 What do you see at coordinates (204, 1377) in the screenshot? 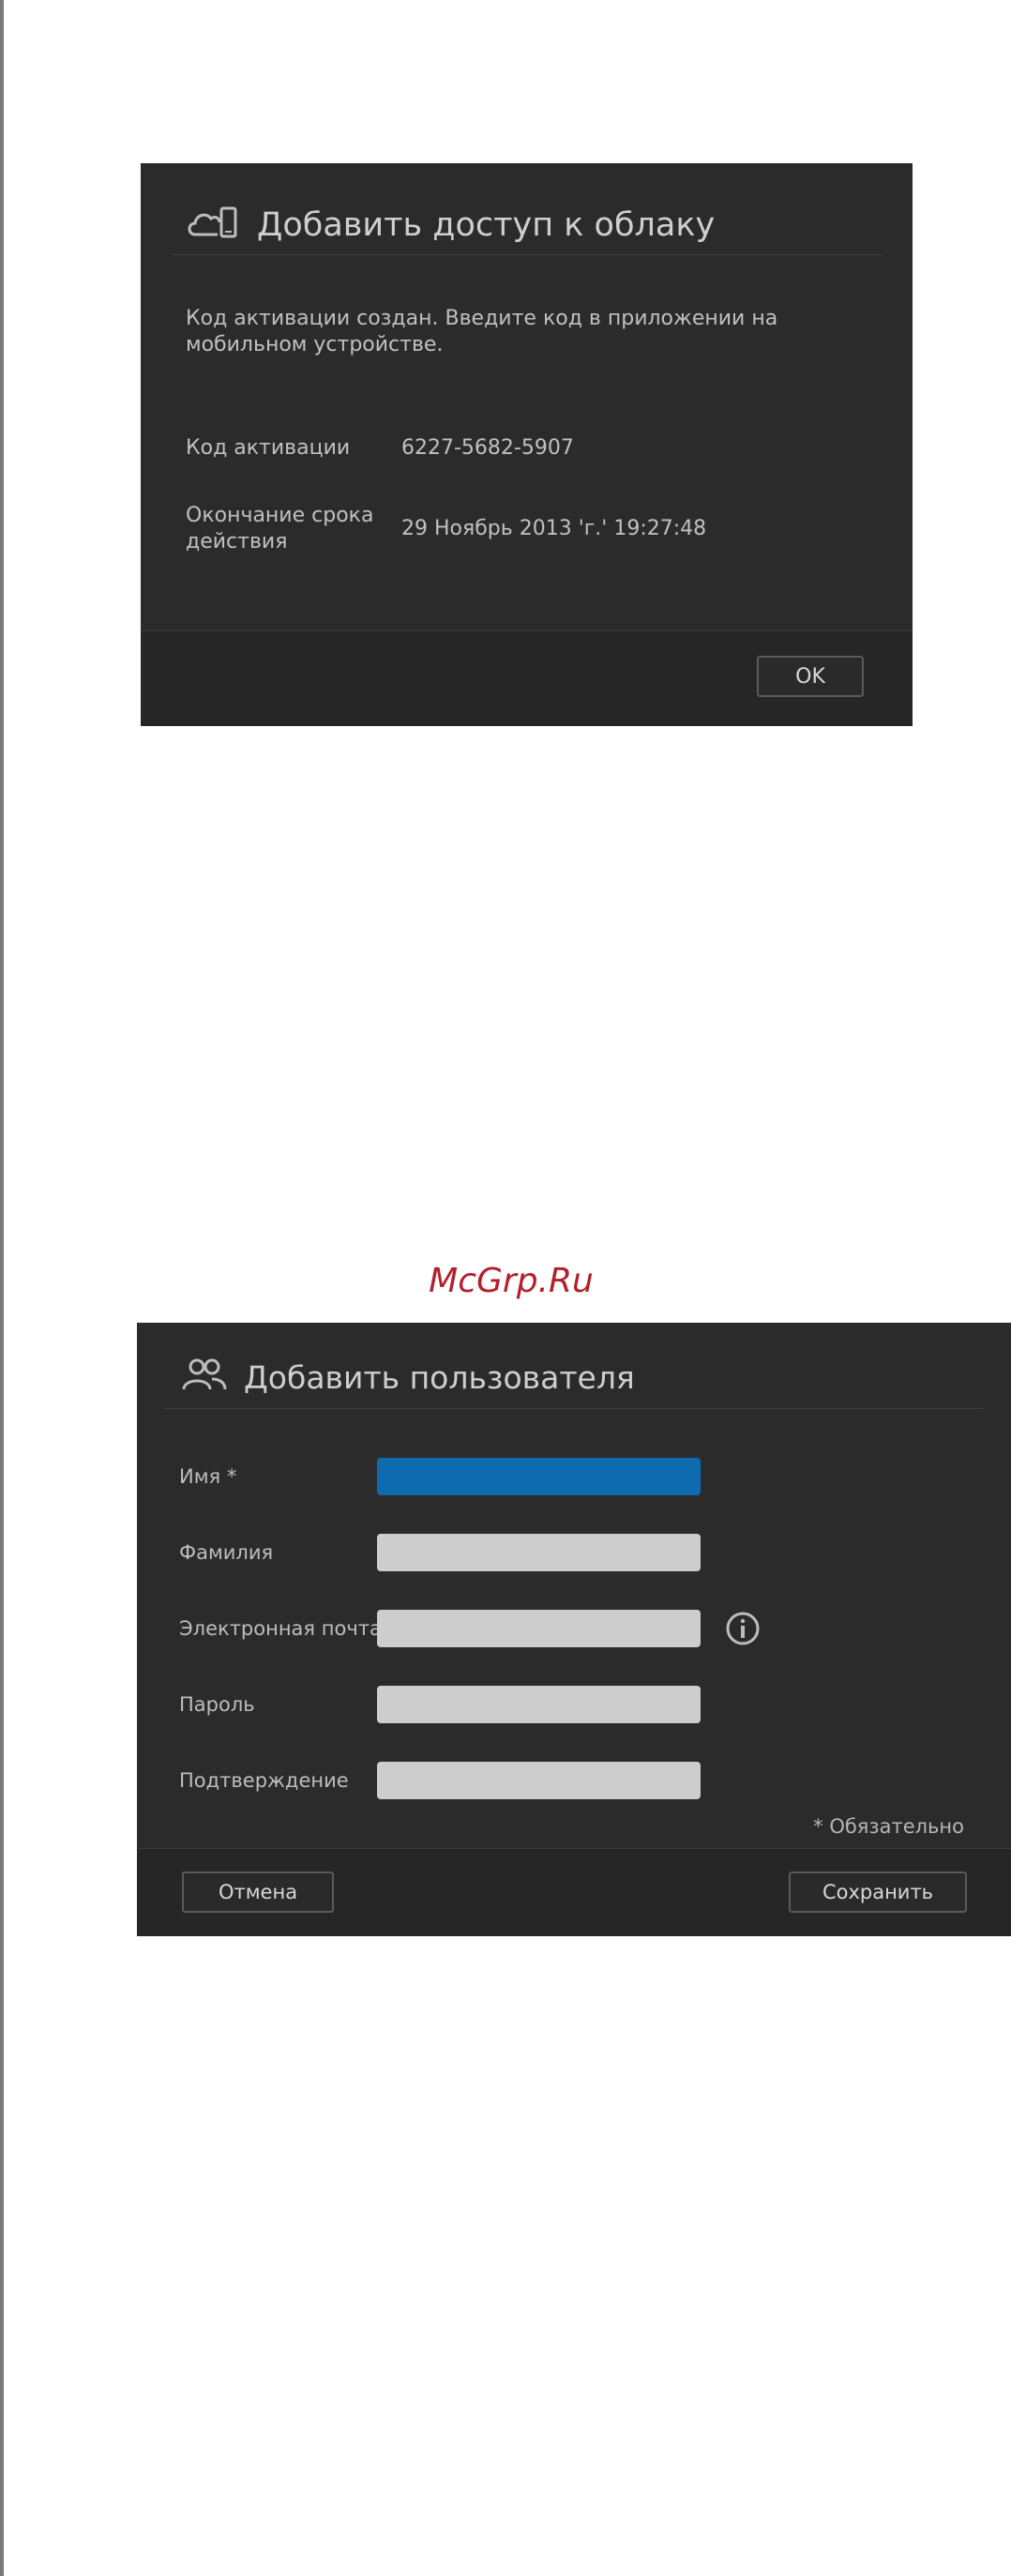
I see `users-icon` at bounding box center [204, 1377].